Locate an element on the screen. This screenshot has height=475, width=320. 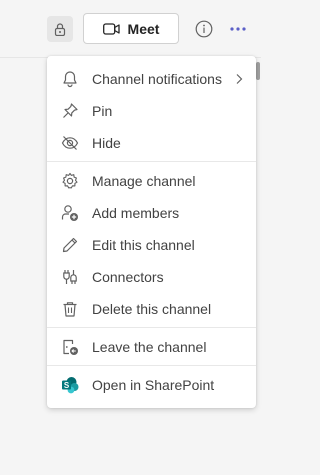
more-options-button is located at coordinates (238, 29).